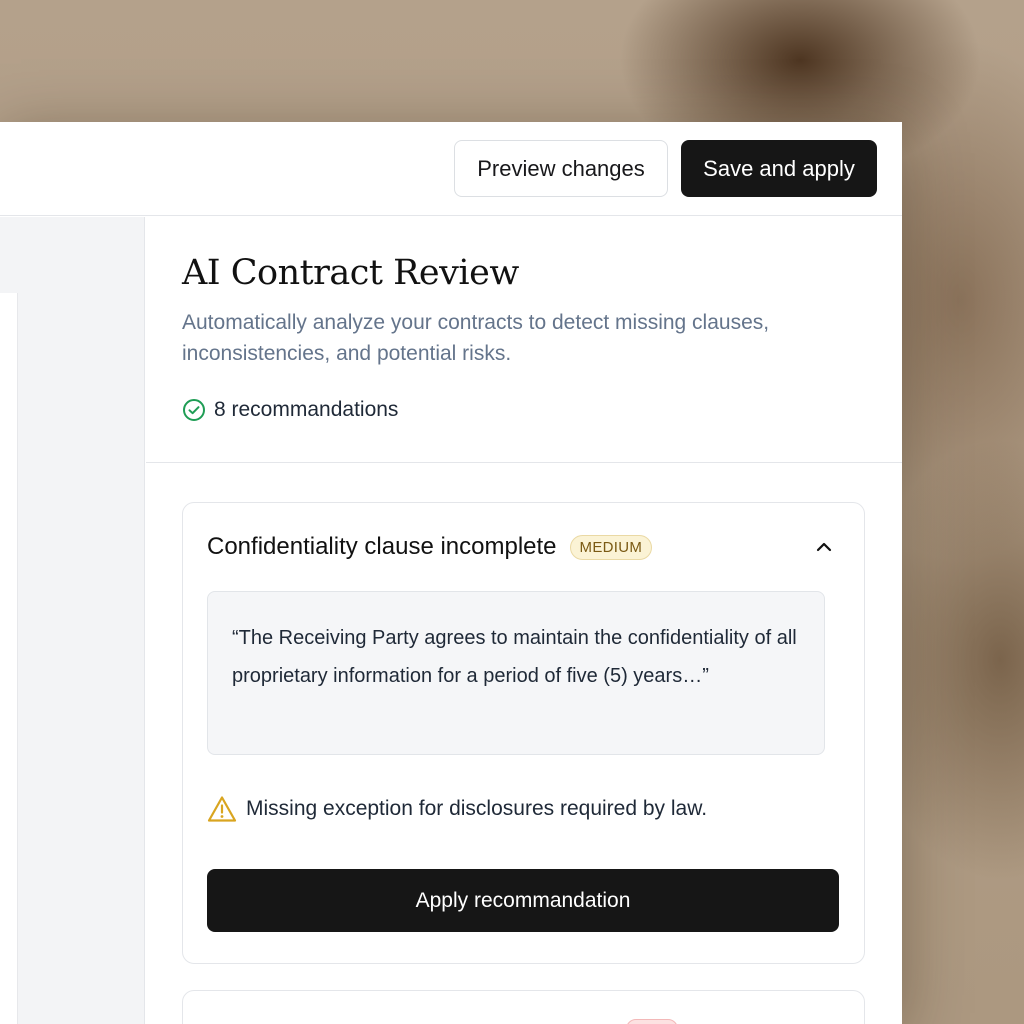 This screenshot has width=1024, height=1024. What do you see at coordinates (9, 658) in the screenshot?
I see `document-page` at bounding box center [9, 658].